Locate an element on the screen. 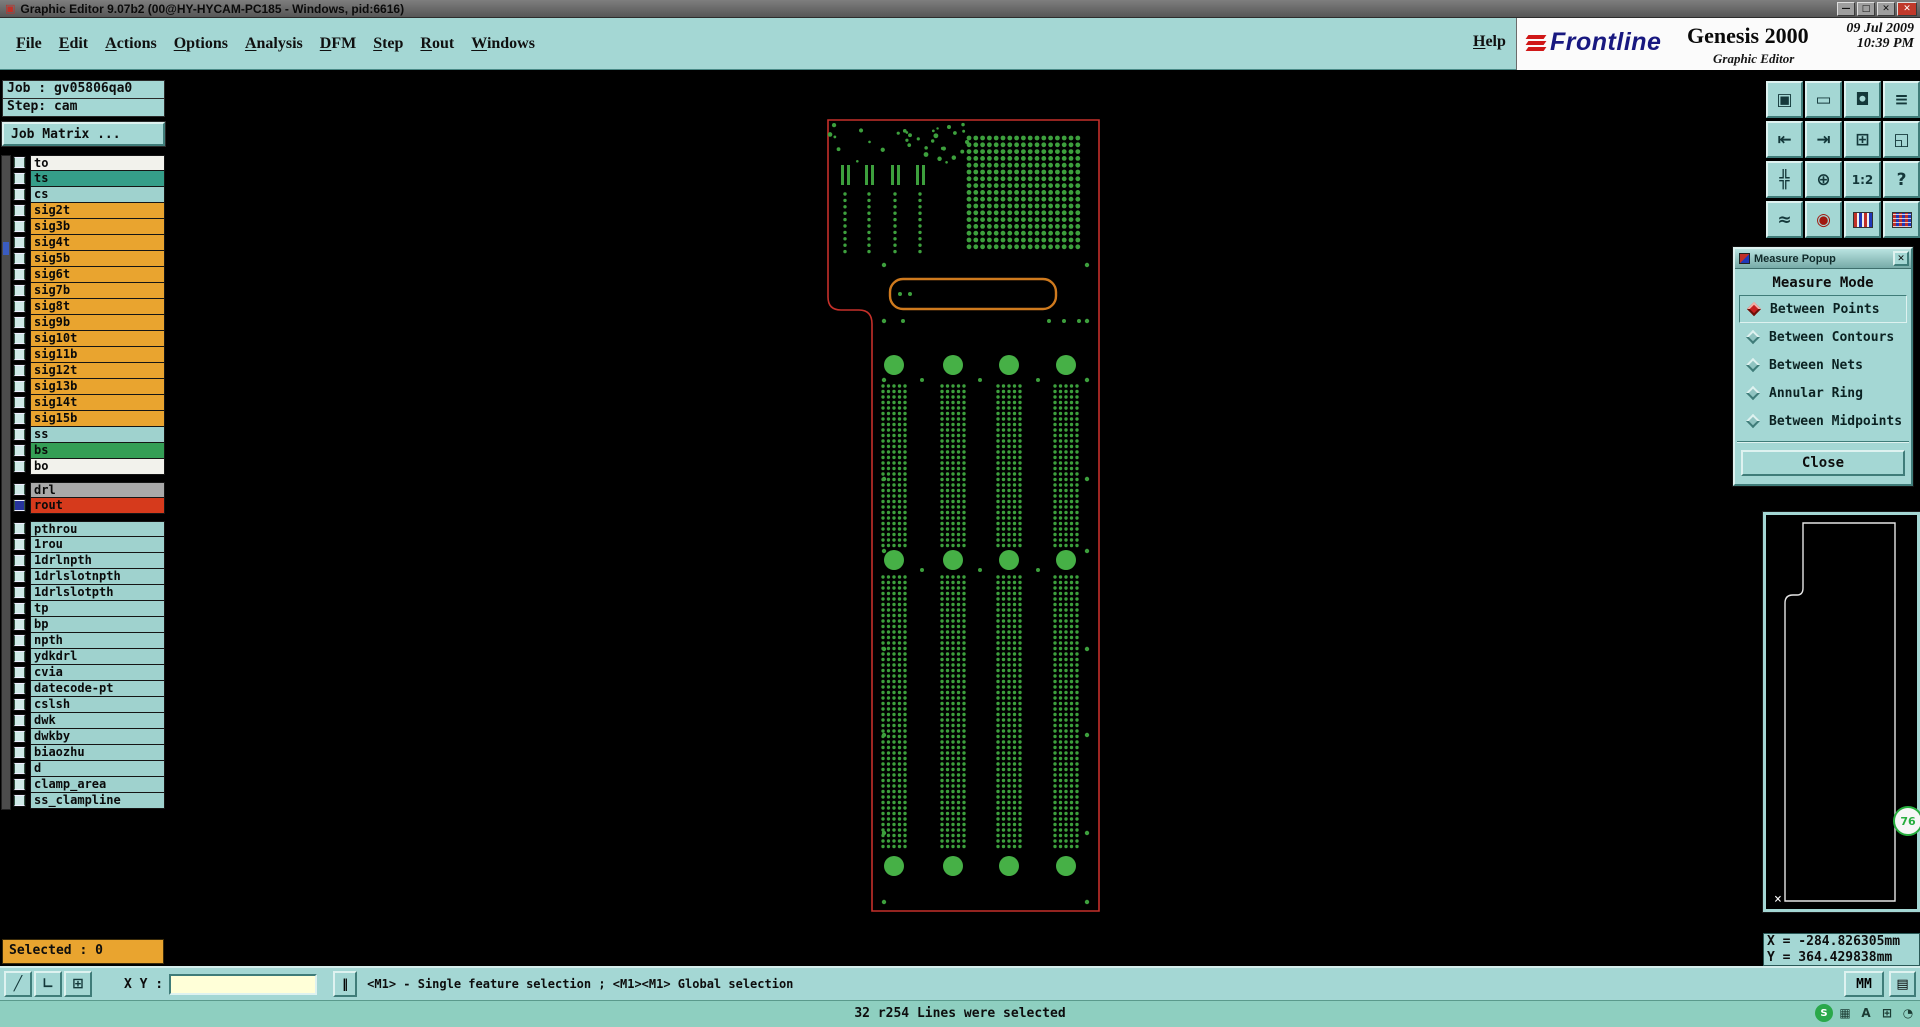 This screenshot has height=1027, width=1920. tray-messenger-icon: S is located at coordinates (1824, 1013).